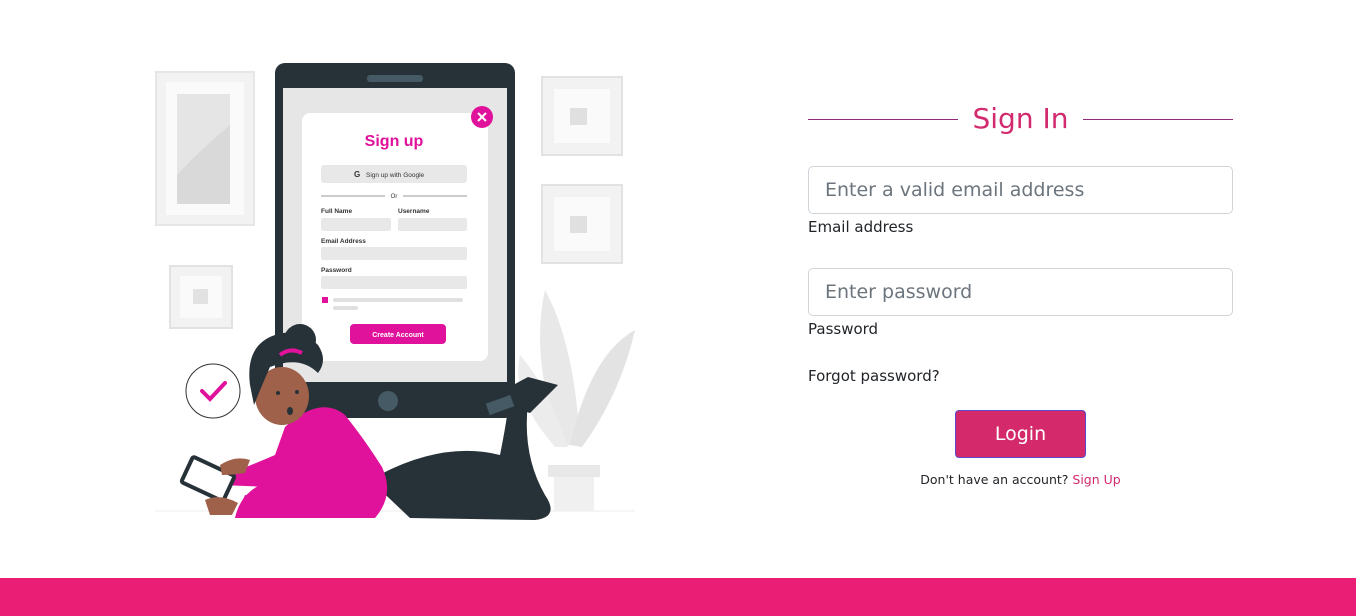 The height and width of the screenshot is (616, 1356). I want to click on password-input, so click(1020, 292).